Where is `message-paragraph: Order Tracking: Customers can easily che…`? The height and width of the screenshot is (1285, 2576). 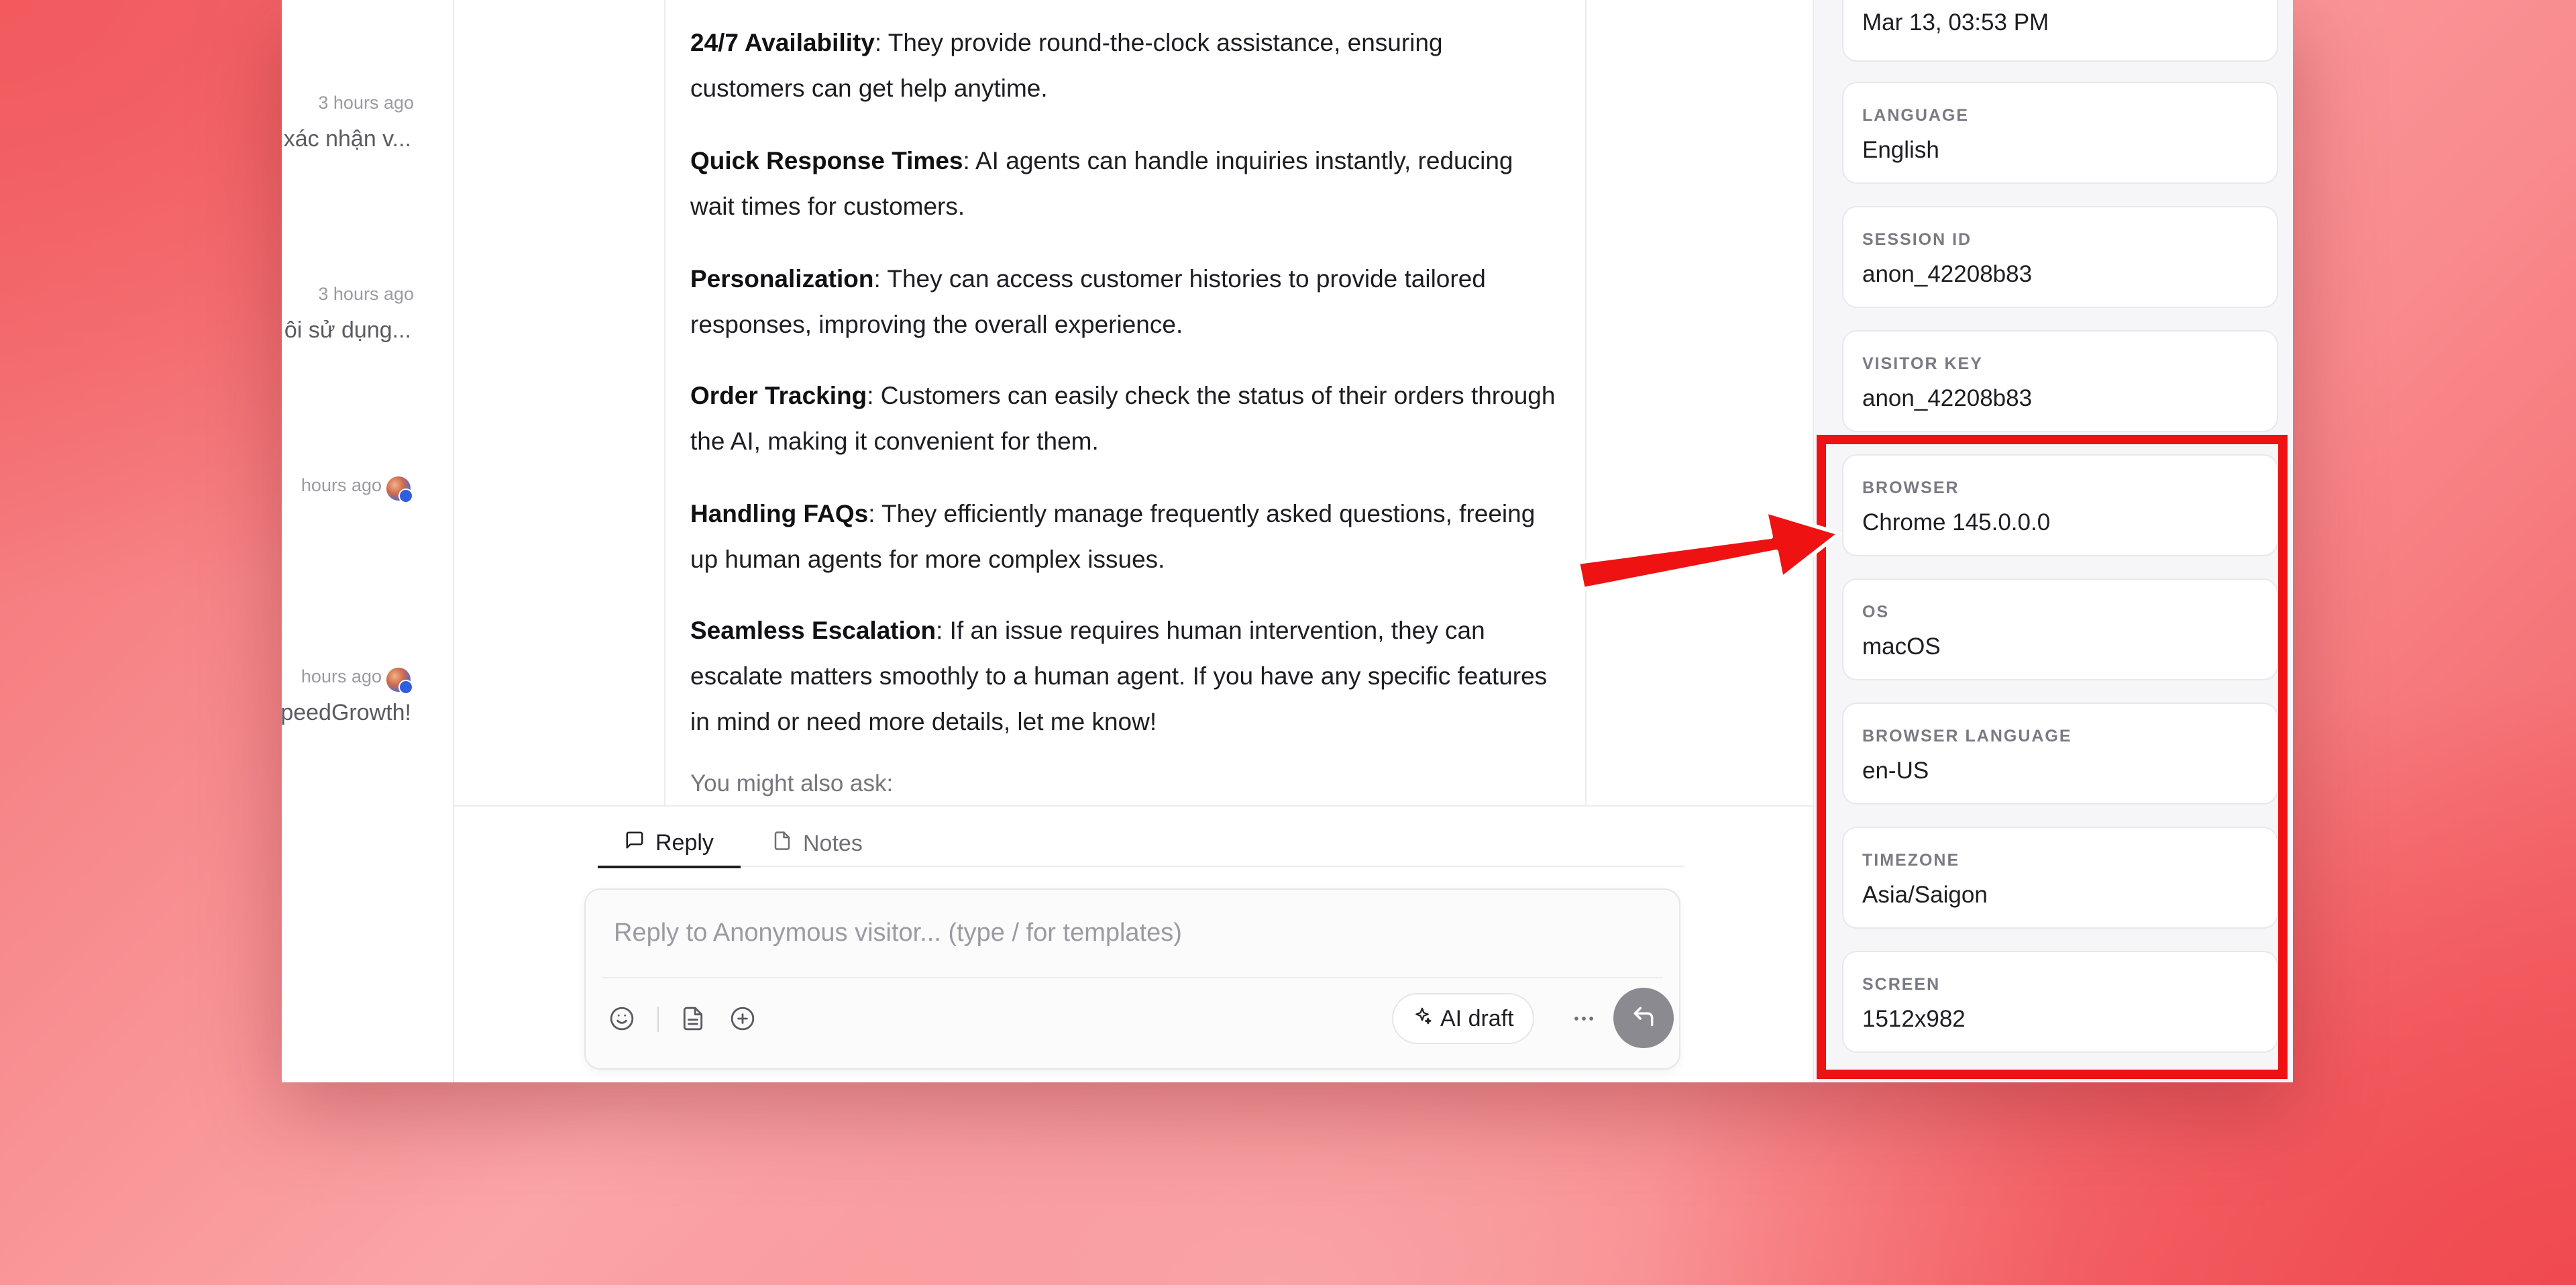 message-paragraph: Order Tracking: Customers can easily che… is located at coordinates (1126, 419).